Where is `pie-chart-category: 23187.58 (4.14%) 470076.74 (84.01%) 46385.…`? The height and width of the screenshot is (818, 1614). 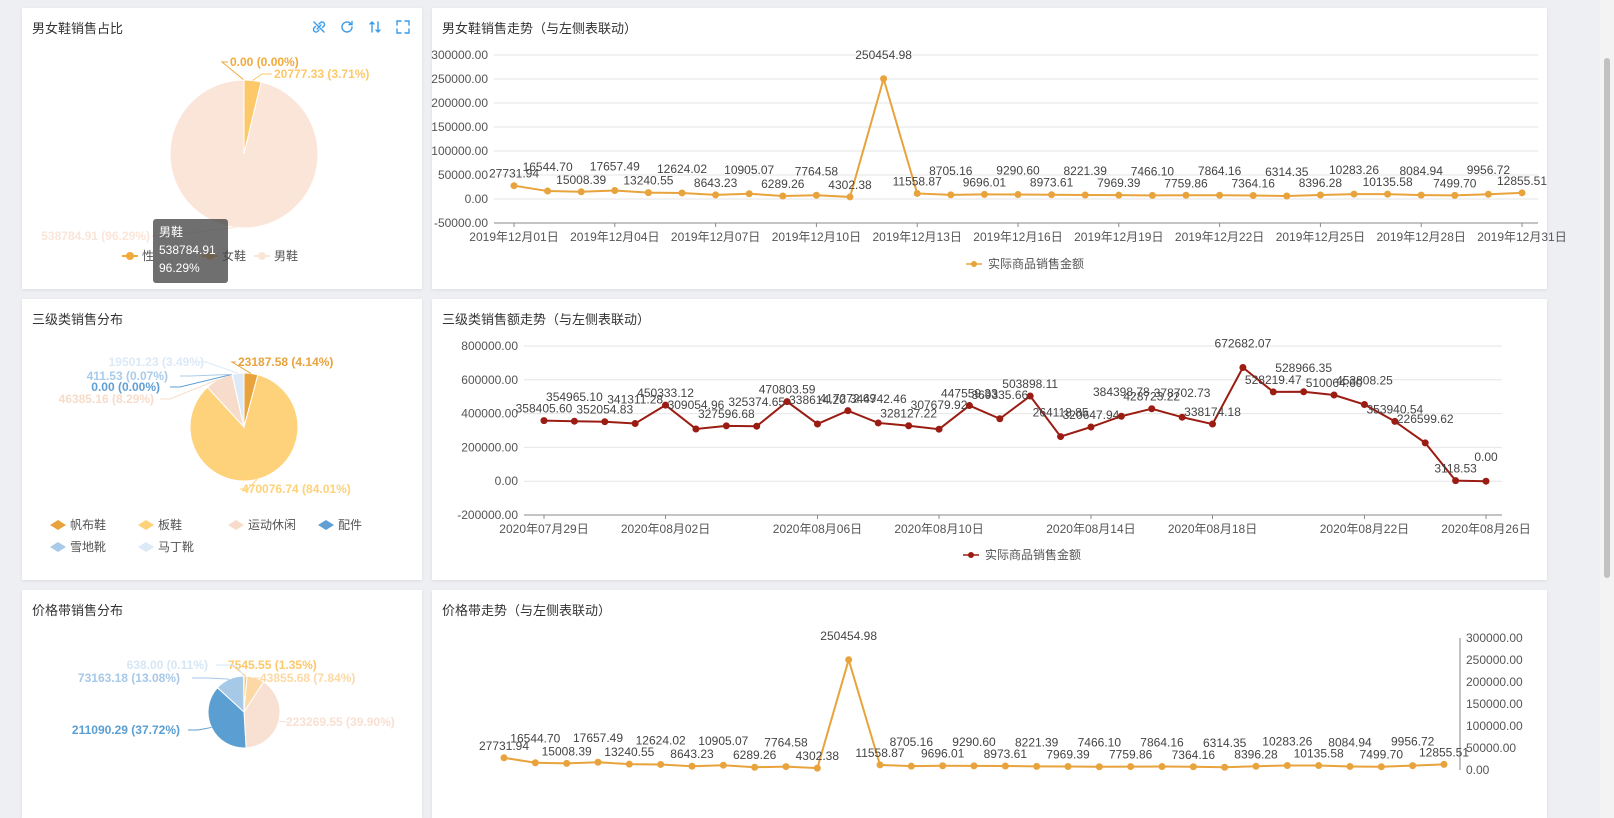 pie-chart-category: 23187.58 (4.14%) 470076.74 (84.01%) 46385.… is located at coordinates (206, 454).